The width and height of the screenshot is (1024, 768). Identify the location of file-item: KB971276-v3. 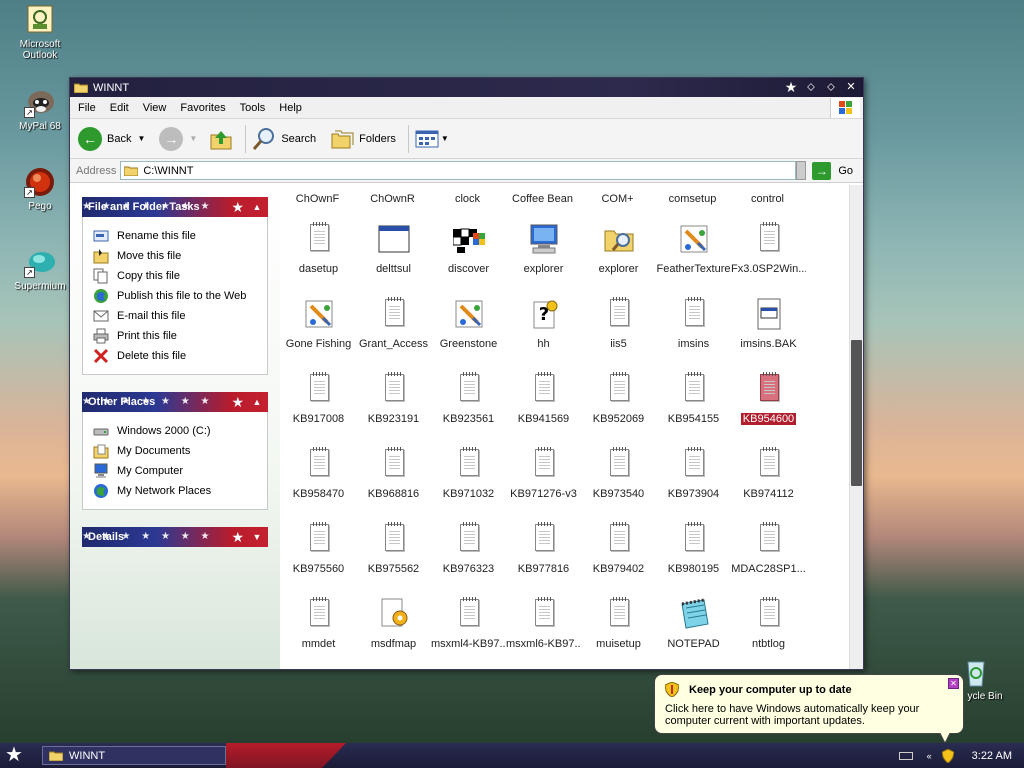
(543, 483).